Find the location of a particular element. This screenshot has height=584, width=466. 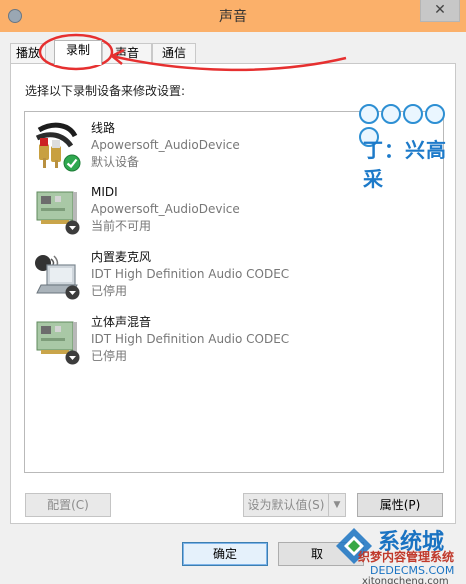

device-text: MIDI Apowersoft_AudioDevice 当前不可用 is located at coordinates (165, 209).